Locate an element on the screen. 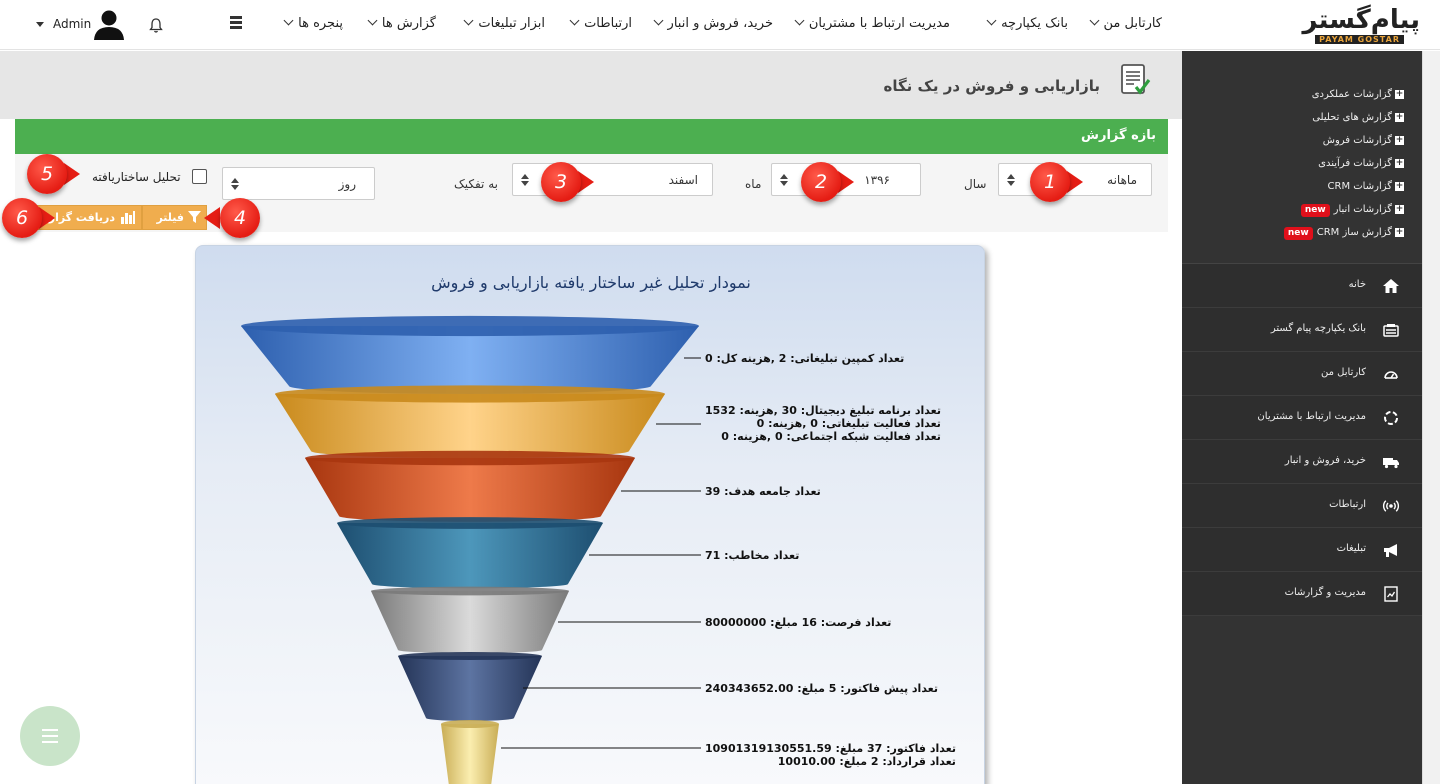 This screenshot has width=1440, height=784. report-label: گزارشات عملکردی is located at coordinates (1351, 94).